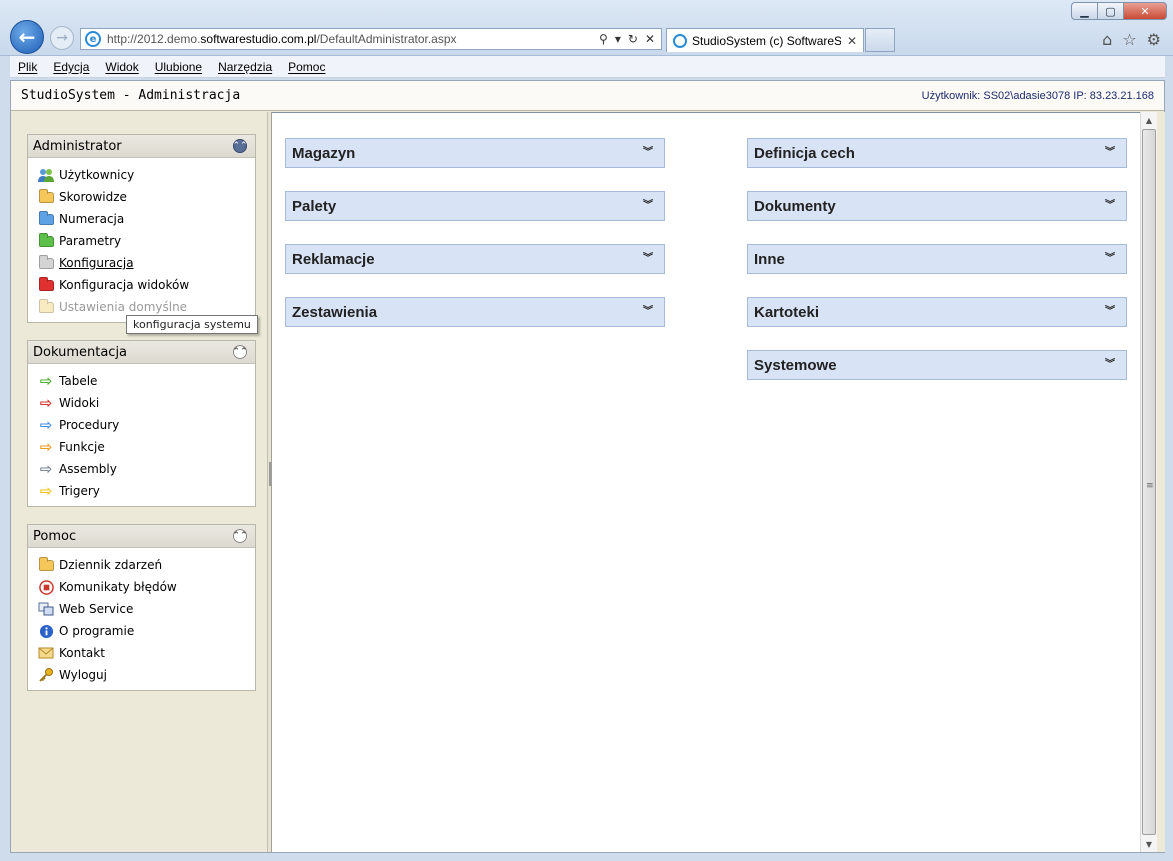 The height and width of the screenshot is (861, 1173). I want to click on favorites-star-icon: ☆, so click(1129, 39).